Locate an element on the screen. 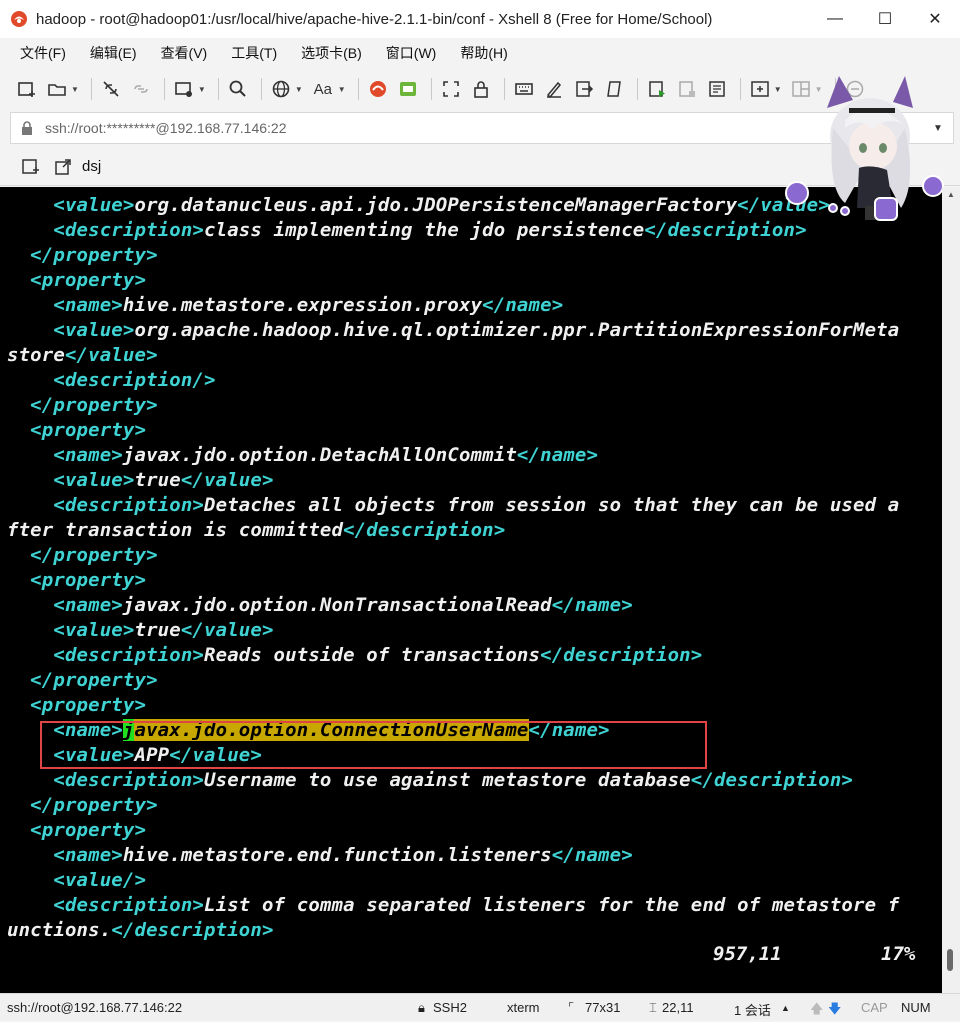 The image size is (960, 1022). xml-tag-text: </description> is located at coordinates (621, 655).